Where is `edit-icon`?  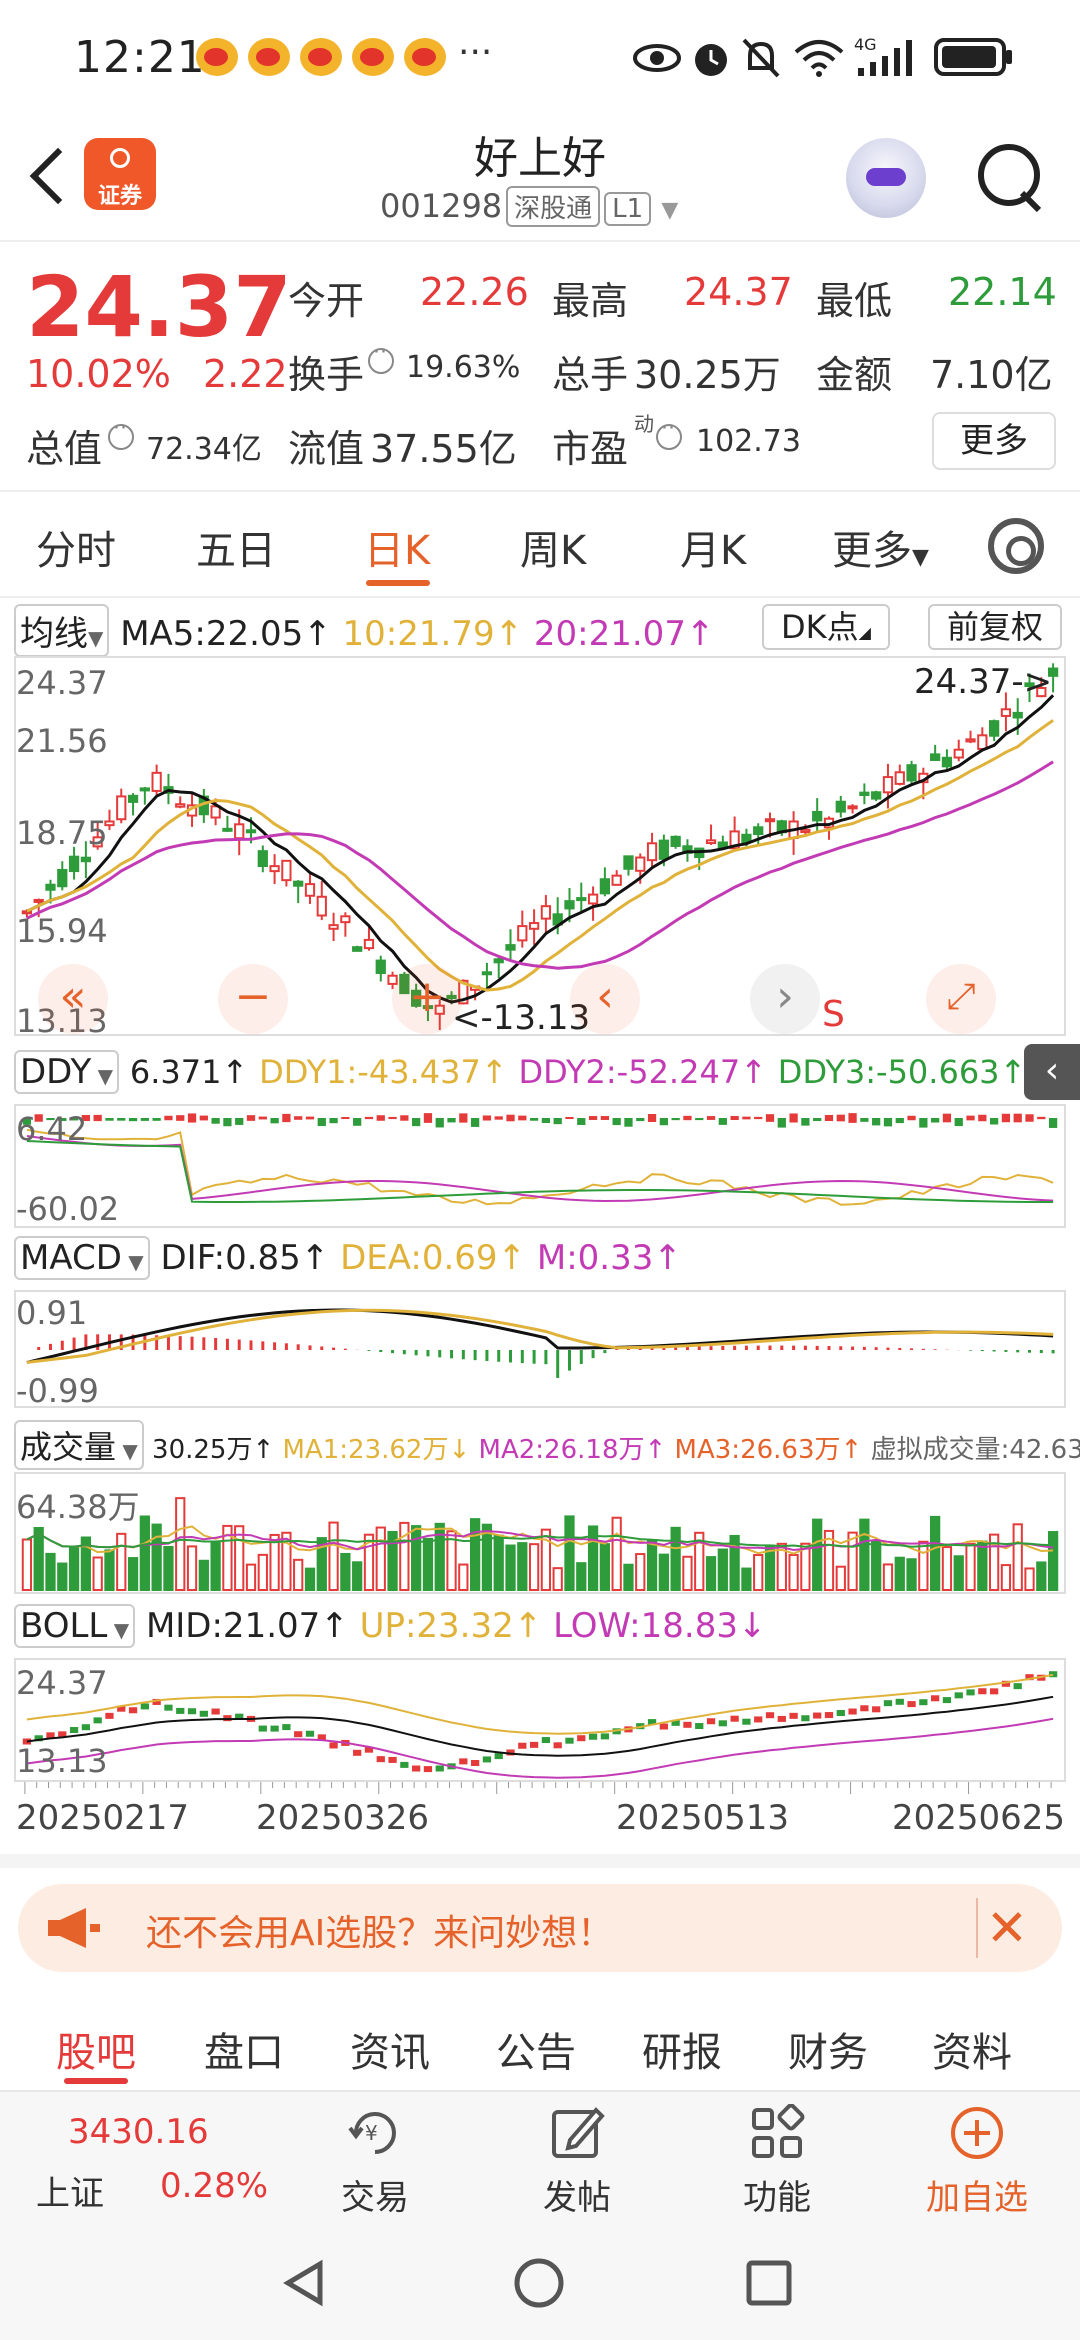 edit-icon is located at coordinates (578, 2132).